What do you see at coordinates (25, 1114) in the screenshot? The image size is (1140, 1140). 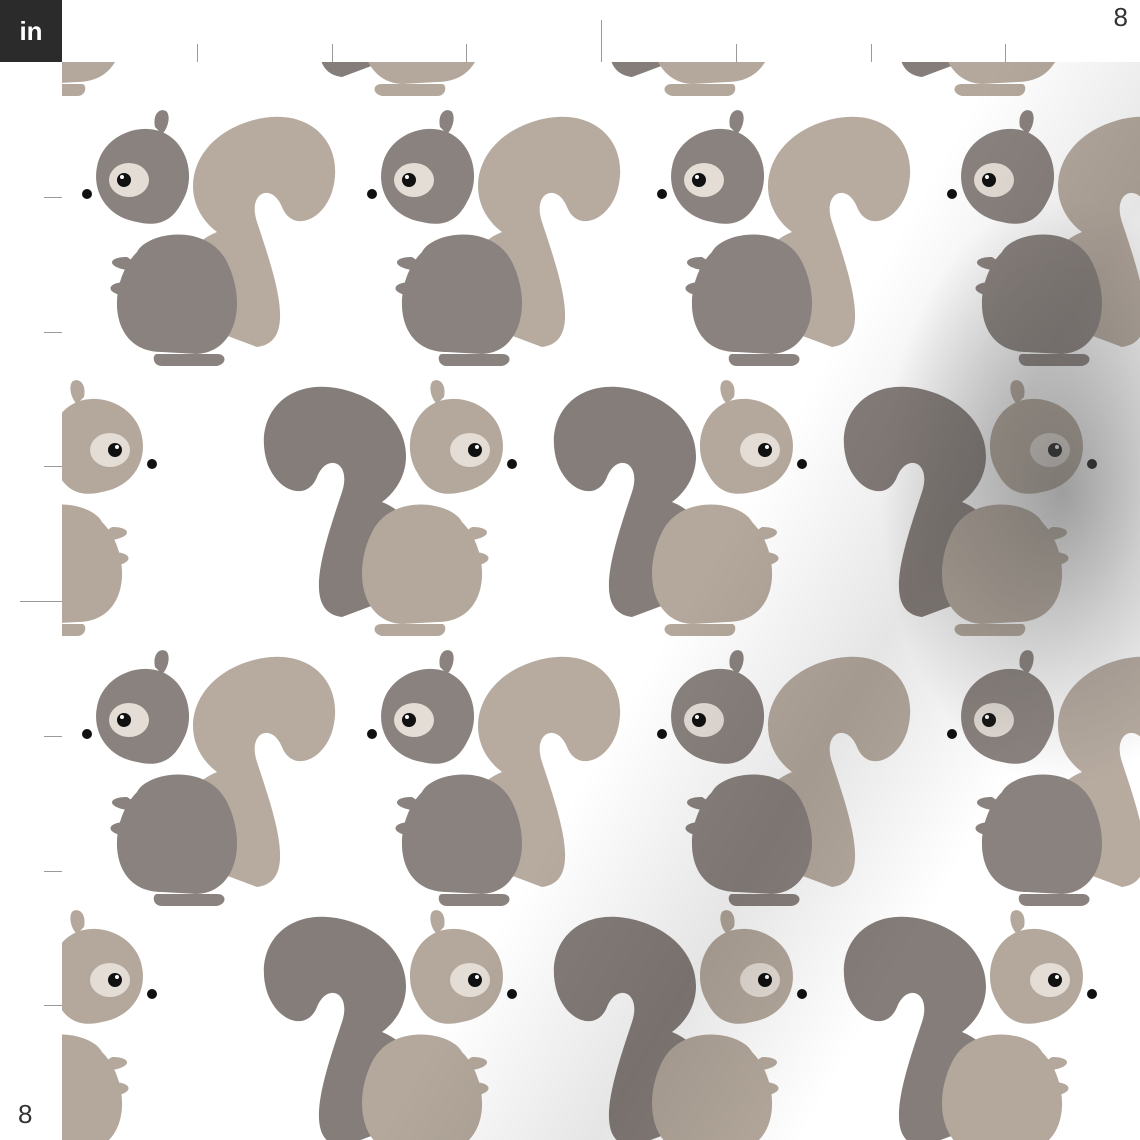 I see `left-ruler-end-label: 8` at bounding box center [25, 1114].